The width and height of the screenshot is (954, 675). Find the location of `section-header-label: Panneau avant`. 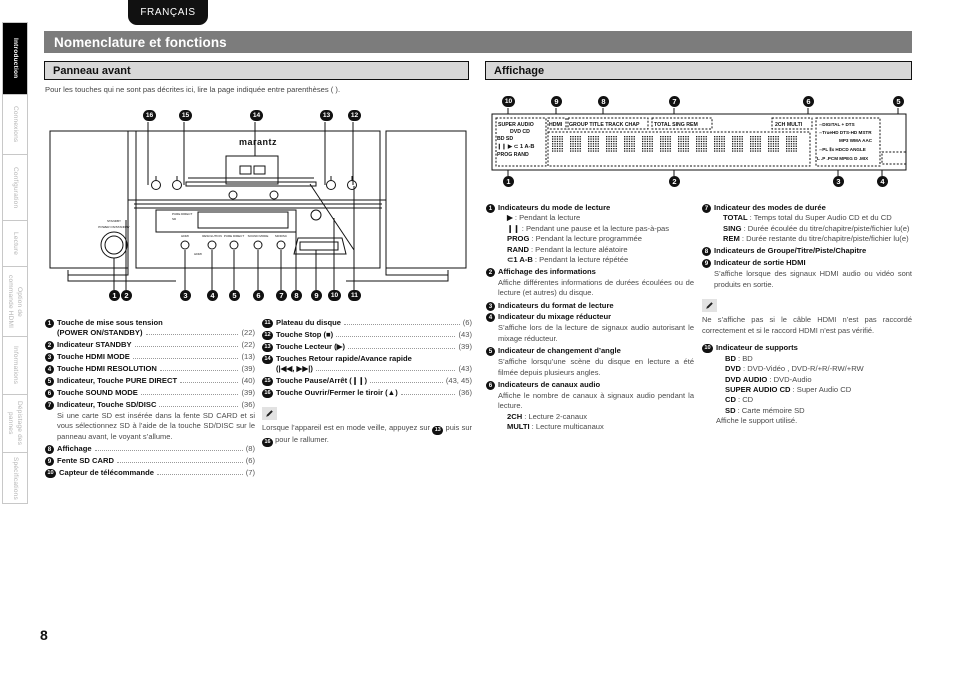

section-header-label: Panneau avant is located at coordinates (92, 70).